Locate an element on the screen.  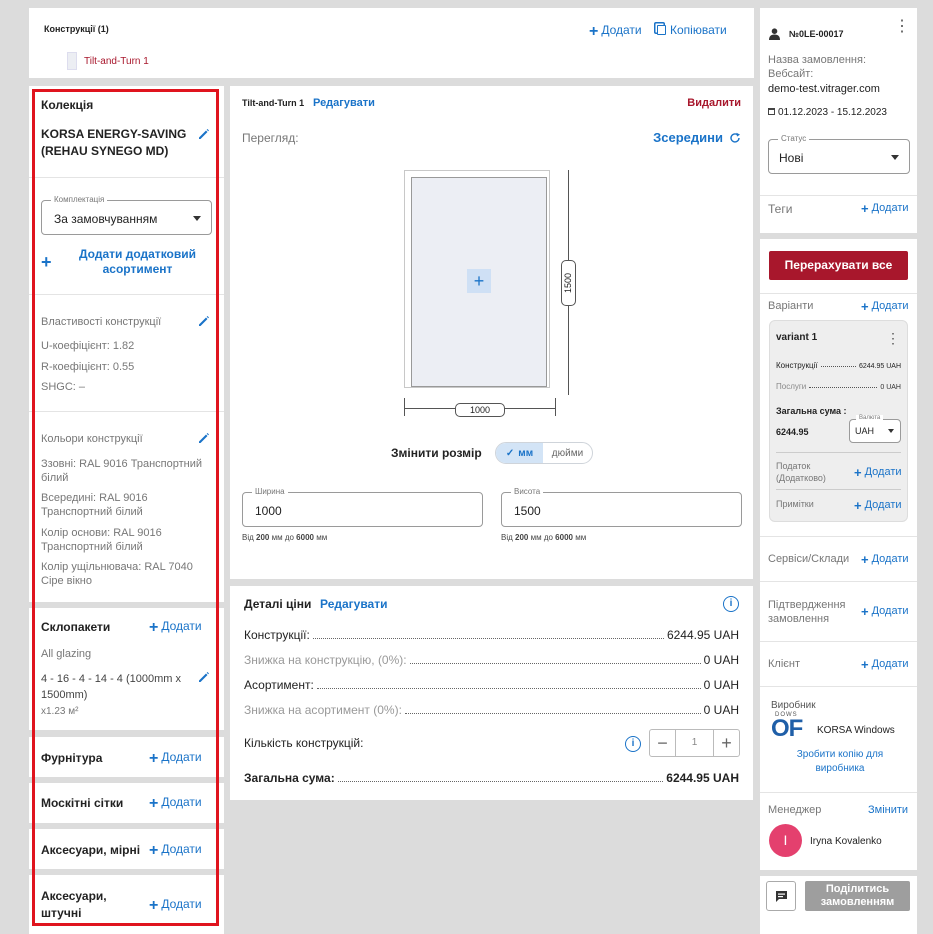
client-label: Клієнт is located at coordinates (784, 664).